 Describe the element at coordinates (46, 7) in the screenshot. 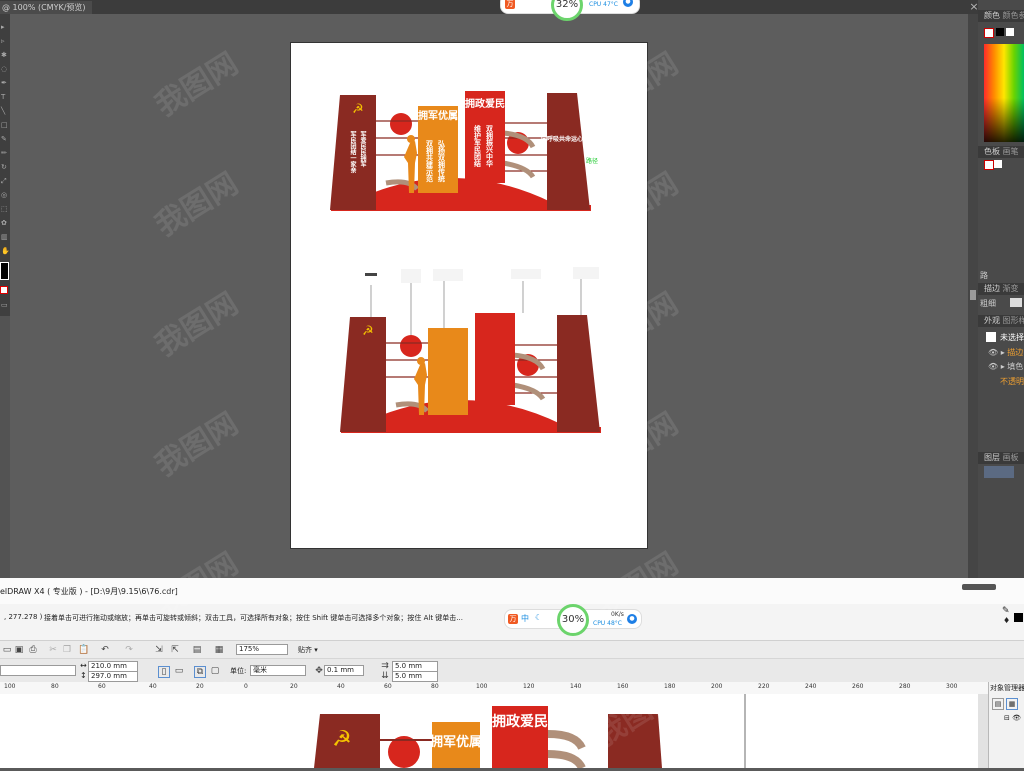

I see `document-tab: @ 100% (CMYK/预览)` at that location.